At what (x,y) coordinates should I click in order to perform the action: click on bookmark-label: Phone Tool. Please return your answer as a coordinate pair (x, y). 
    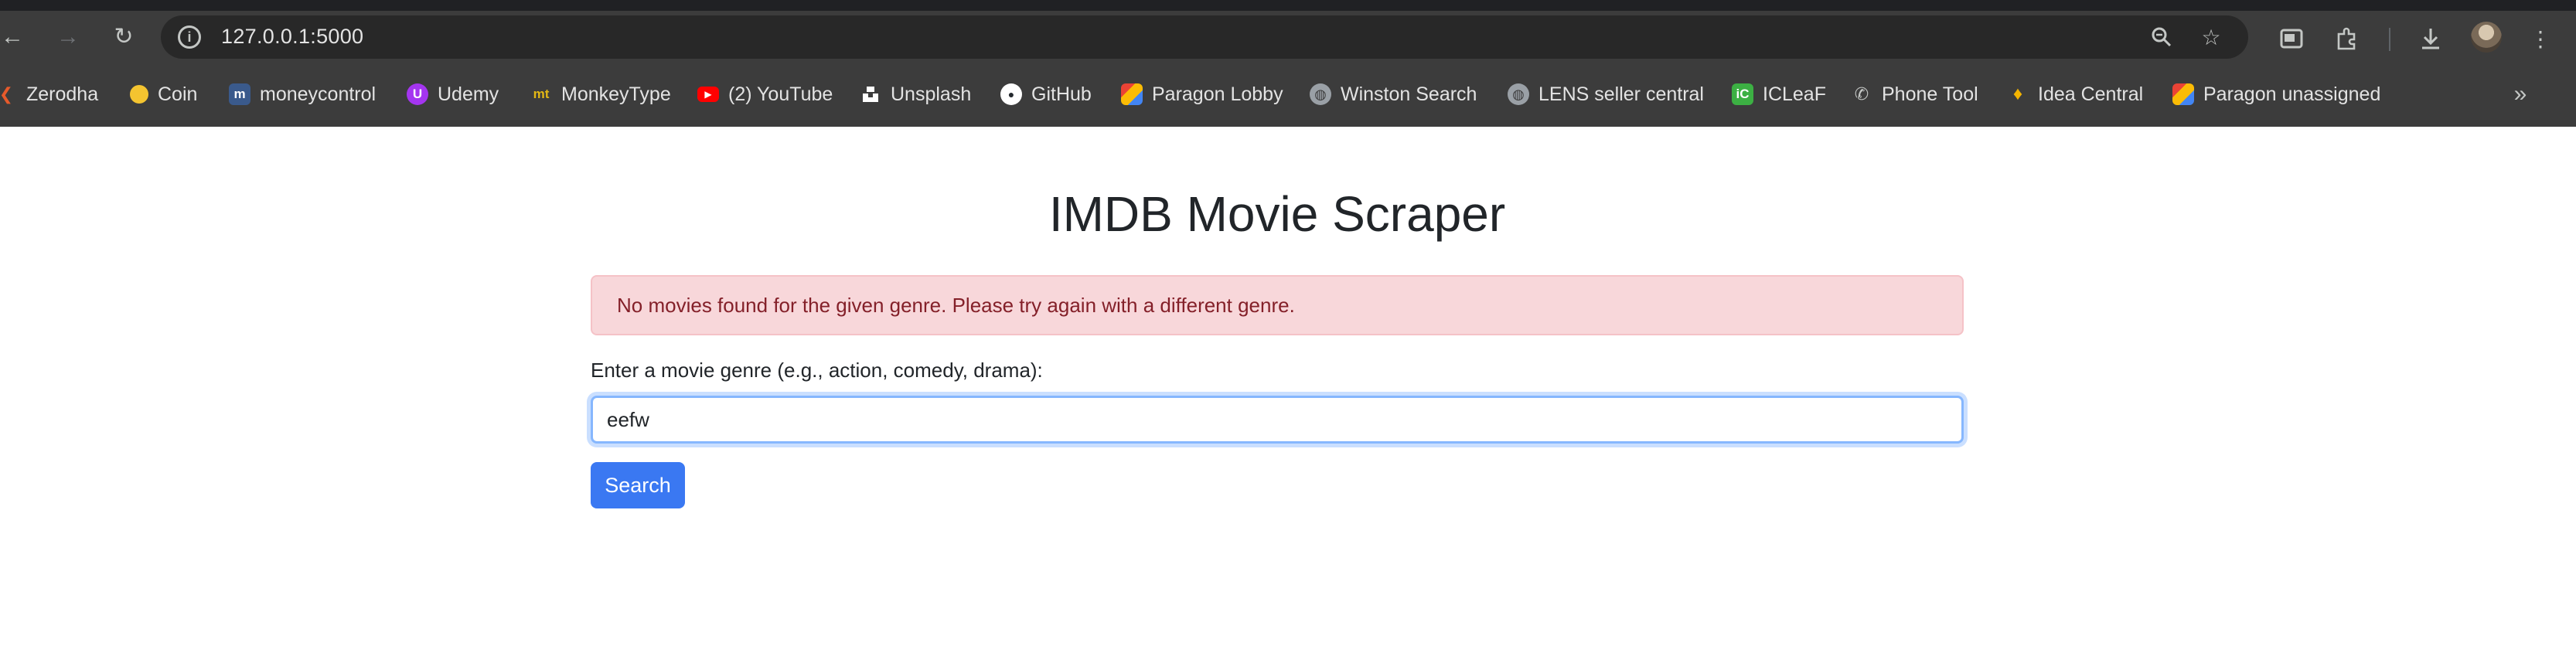
    Looking at the image, I should click on (1930, 94).